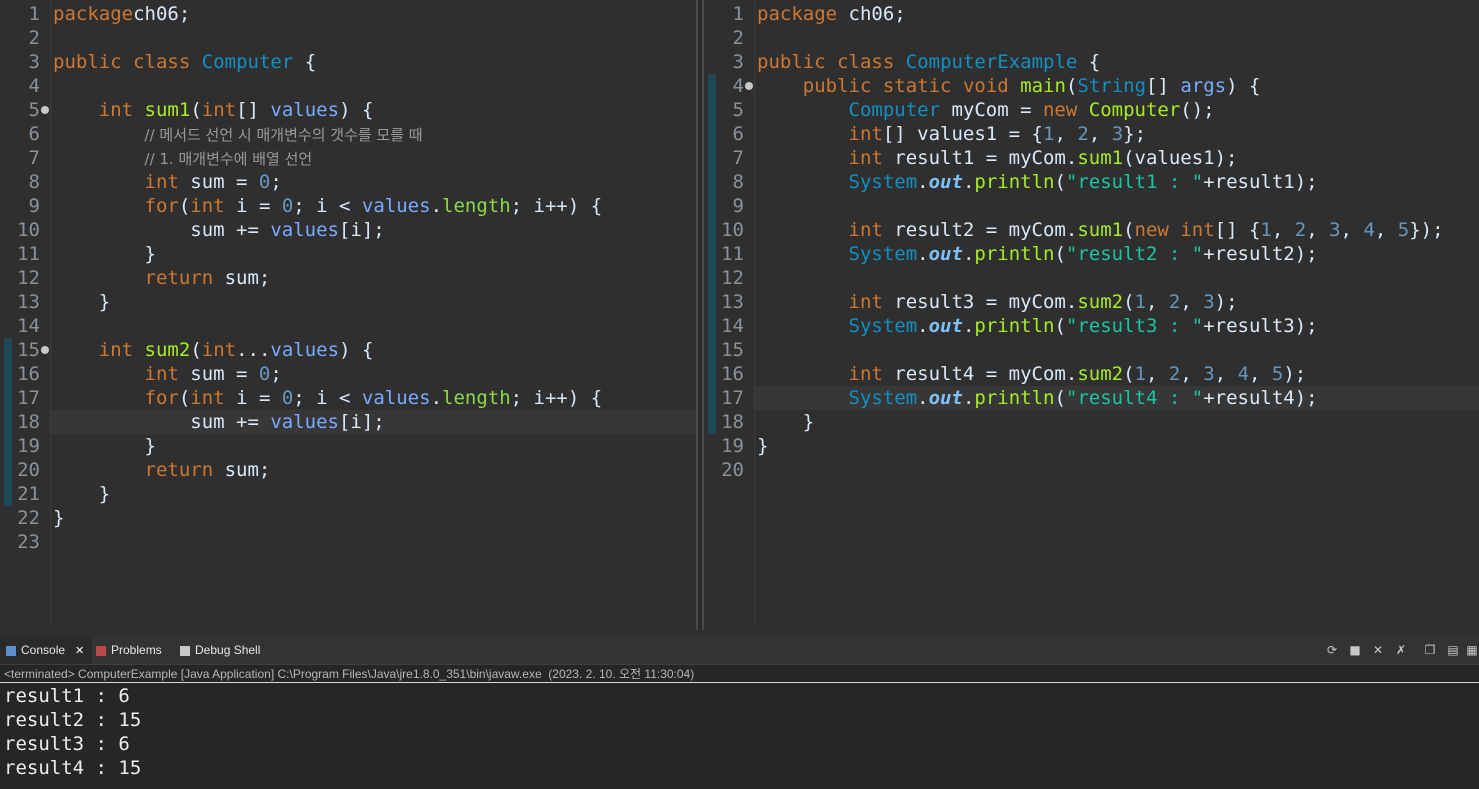 The image size is (1479, 789). What do you see at coordinates (923, 254) in the screenshot?
I see `code-token: .` at bounding box center [923, 254].